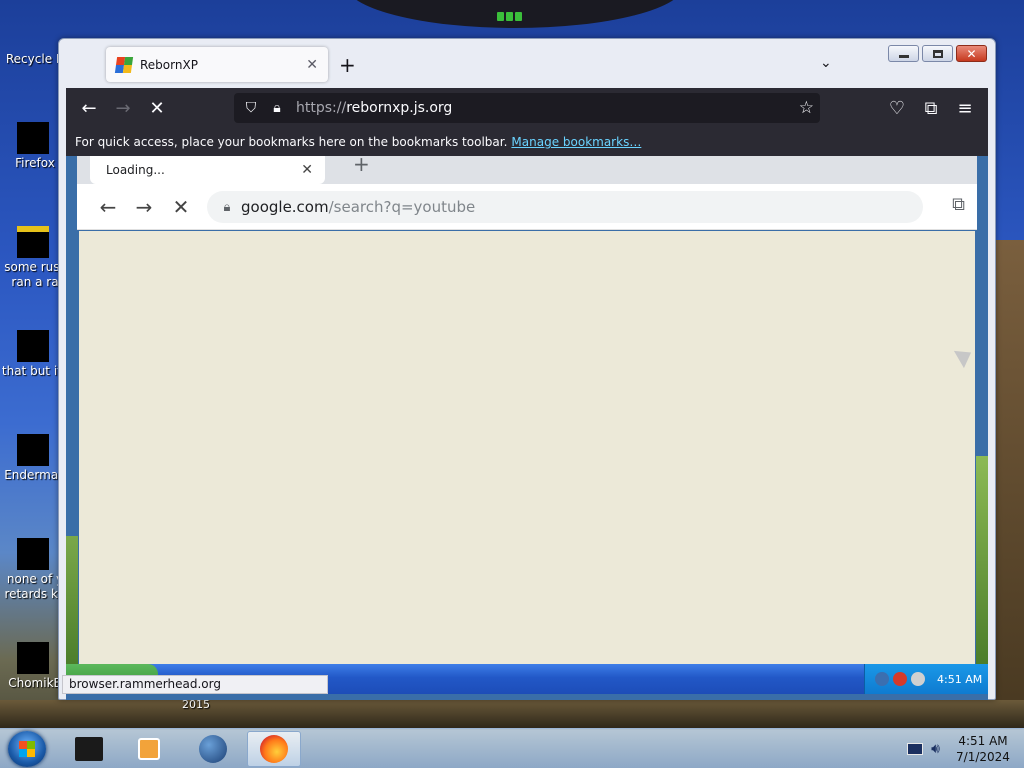  What do you see at coordinates (958, 204) in the screenshot?
I see `open-external-icon: ⧉` at bounding box center [958, 204].